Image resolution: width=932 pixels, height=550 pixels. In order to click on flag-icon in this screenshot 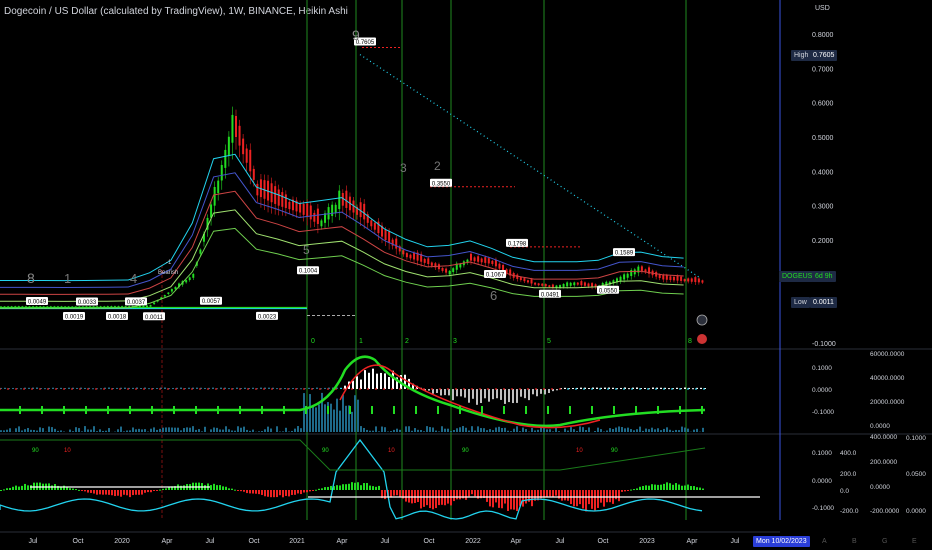, I will do `click(702, 339)`.